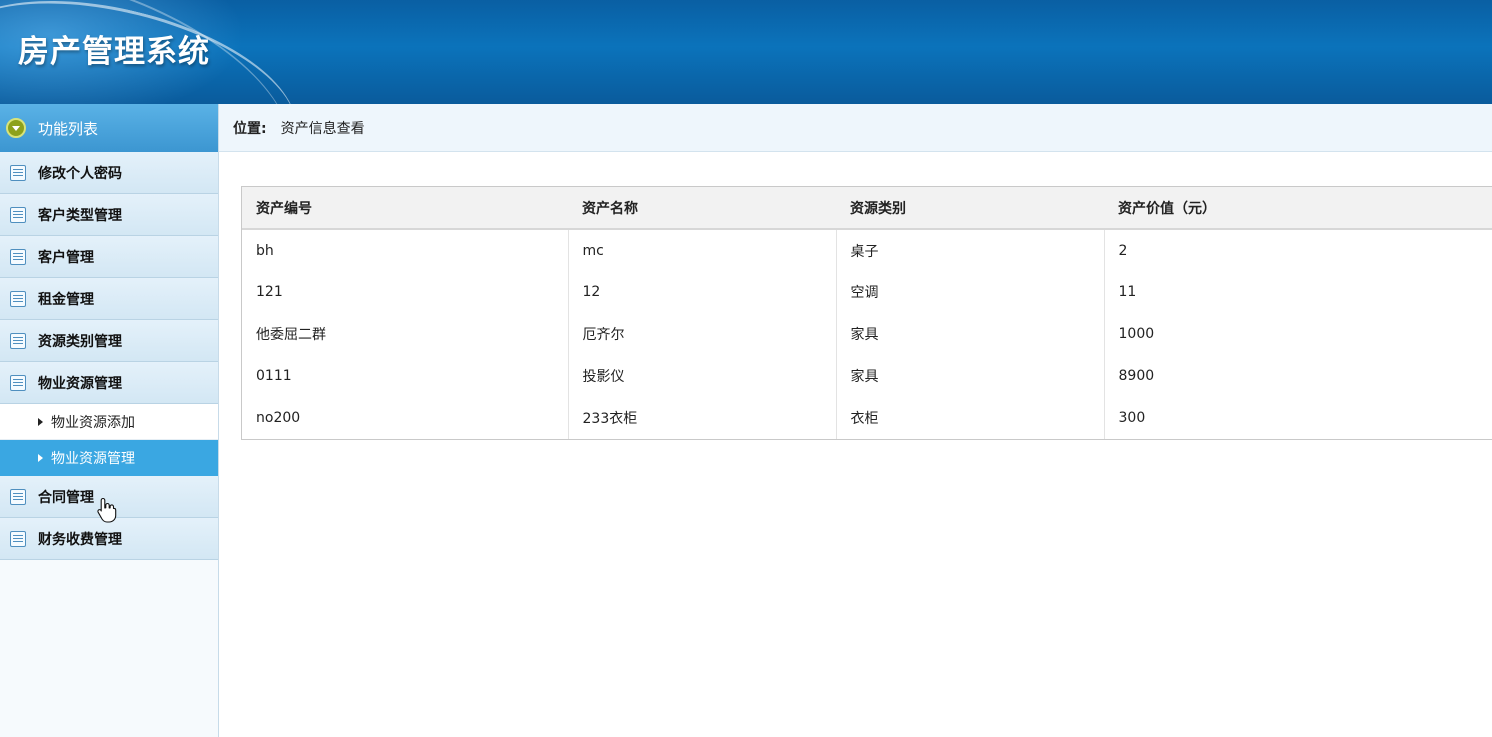 This screenshot has height=737, width=1492. Describe the element at coordinates (66, 497) in the screenshot. I see `sidebar-item-label: 合同管理` at that location.